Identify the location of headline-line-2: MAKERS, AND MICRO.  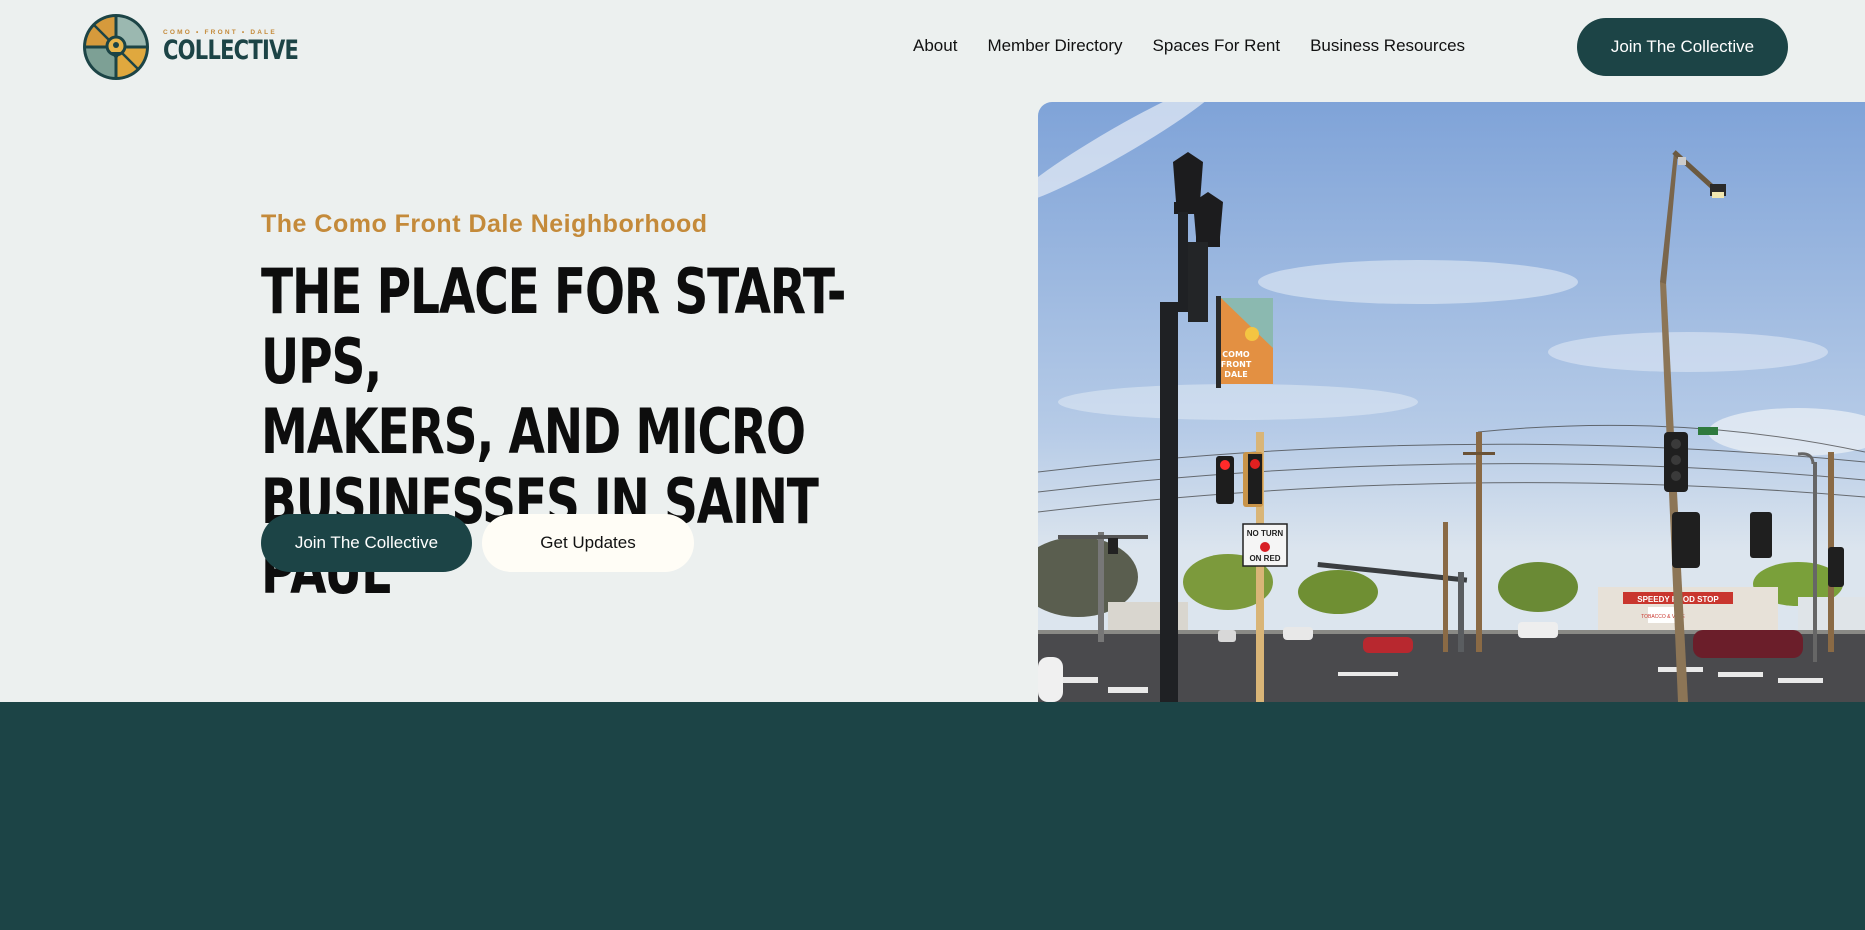
(533, 431).